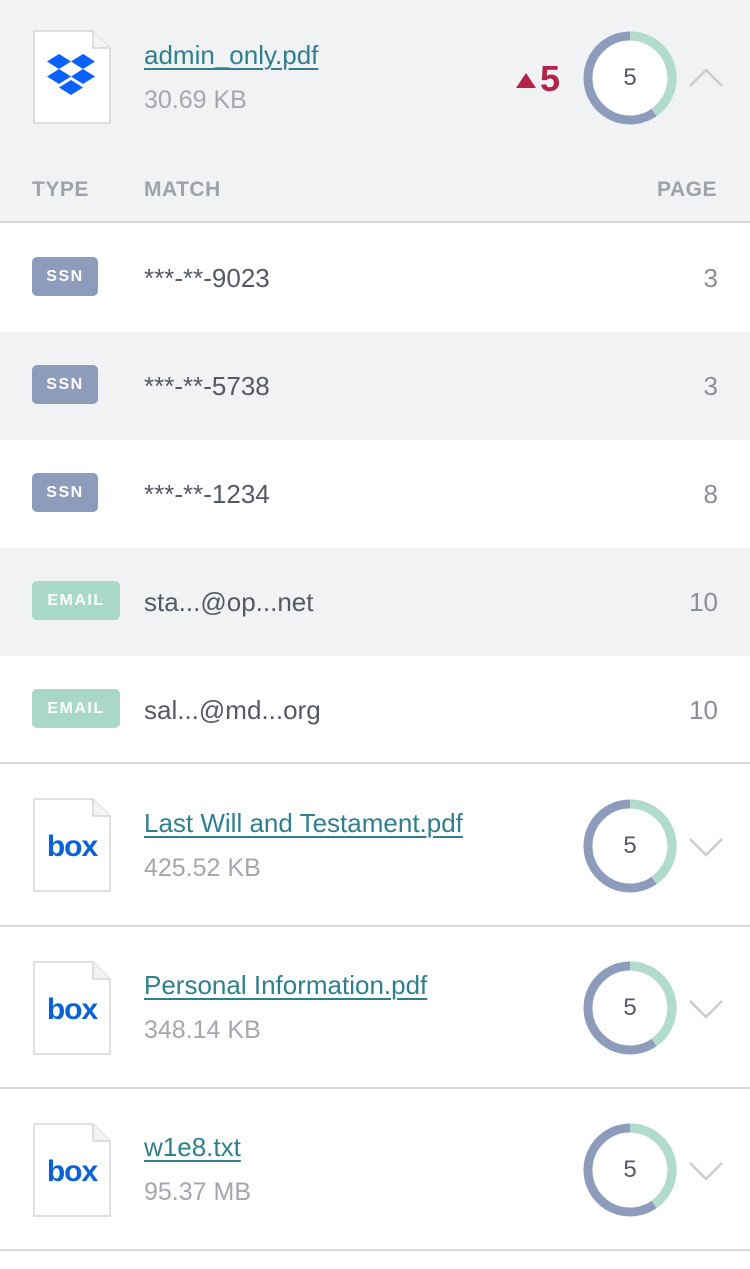 This screenshot has width=750, height=1269. I want to click on page-number: 8, so click(710, 494).